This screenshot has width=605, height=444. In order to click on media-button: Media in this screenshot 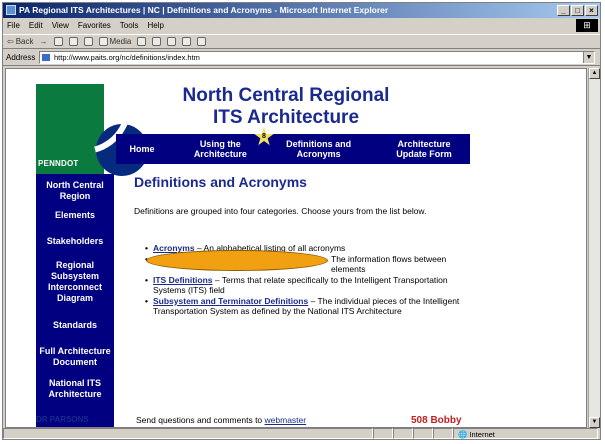, I will do `click(115, 41)`.